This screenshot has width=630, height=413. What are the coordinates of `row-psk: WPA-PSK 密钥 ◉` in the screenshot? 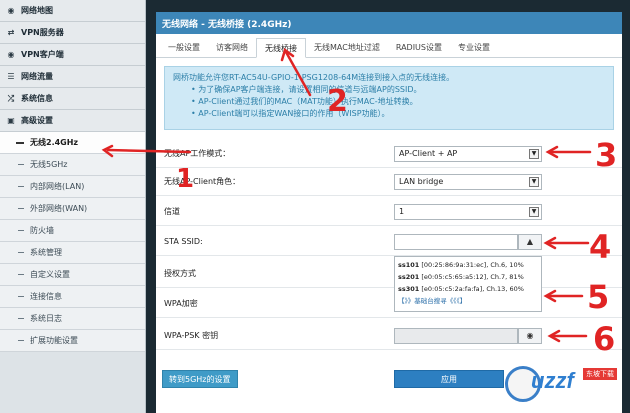 It's located at (389, 336).